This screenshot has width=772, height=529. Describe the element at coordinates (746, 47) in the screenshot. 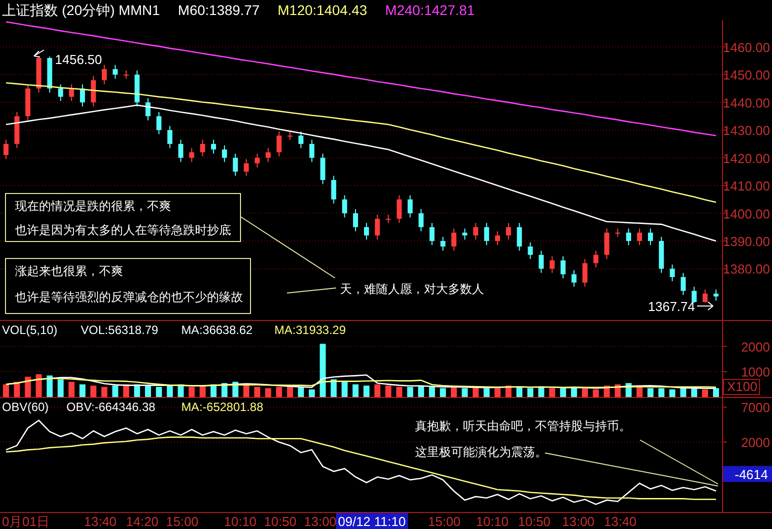

I see `axis-label: 1460.00` at that location.